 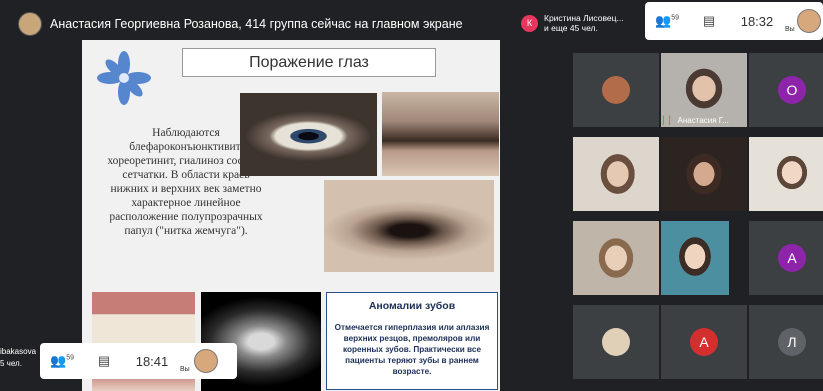 What do you see at coordinates (18, 351) in the screenshot?
I see `second-window-name: ibakasova` at bounding box center [18, 351].